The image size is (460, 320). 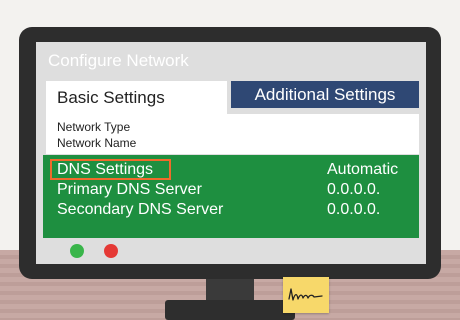 What do you see at coordinates (140, 209) in the screenshot?
I see `secondary-dns-label: Secondary DNS Server` at bounding box center [140, 209].